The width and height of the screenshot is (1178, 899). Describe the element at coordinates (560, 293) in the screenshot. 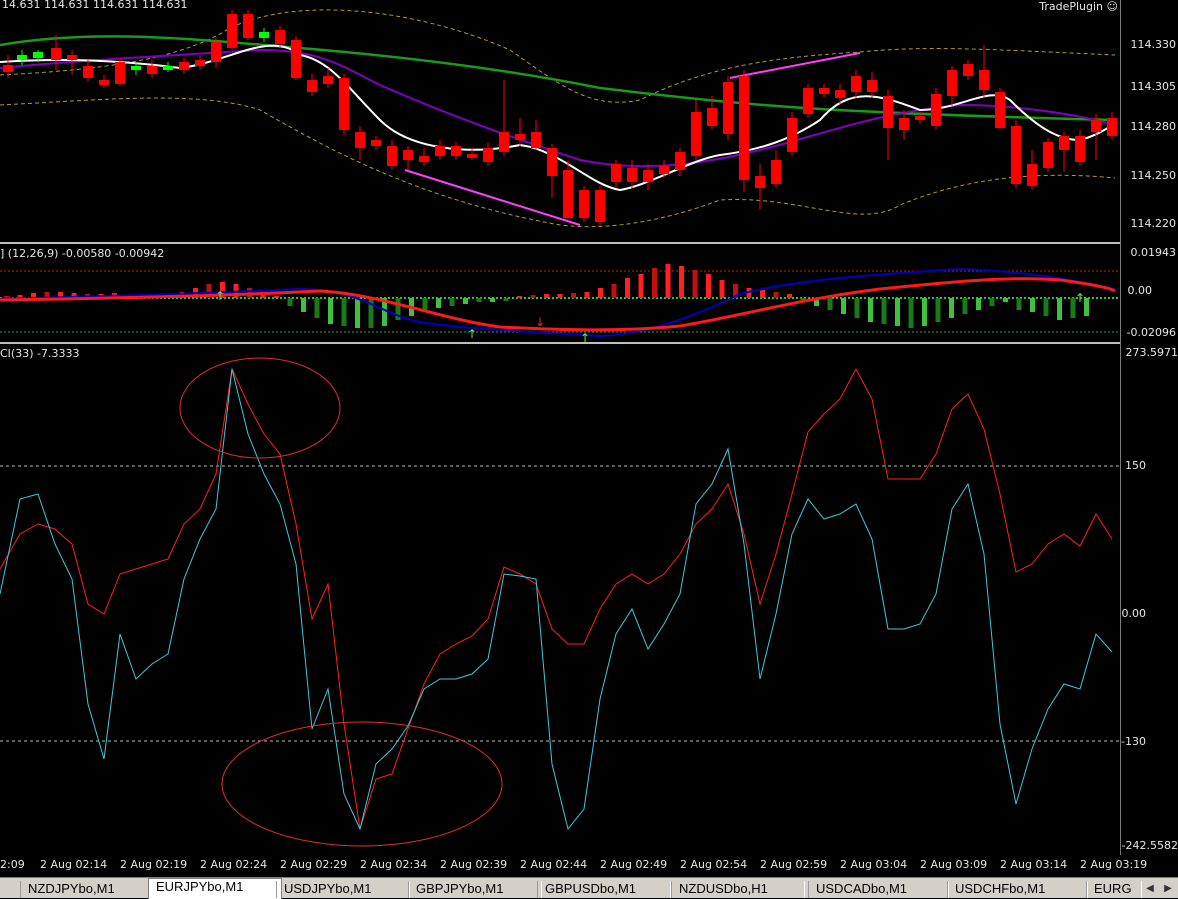

I see `macd-chart: ↑ ↓ ↑ ↑ ↑` at that location.